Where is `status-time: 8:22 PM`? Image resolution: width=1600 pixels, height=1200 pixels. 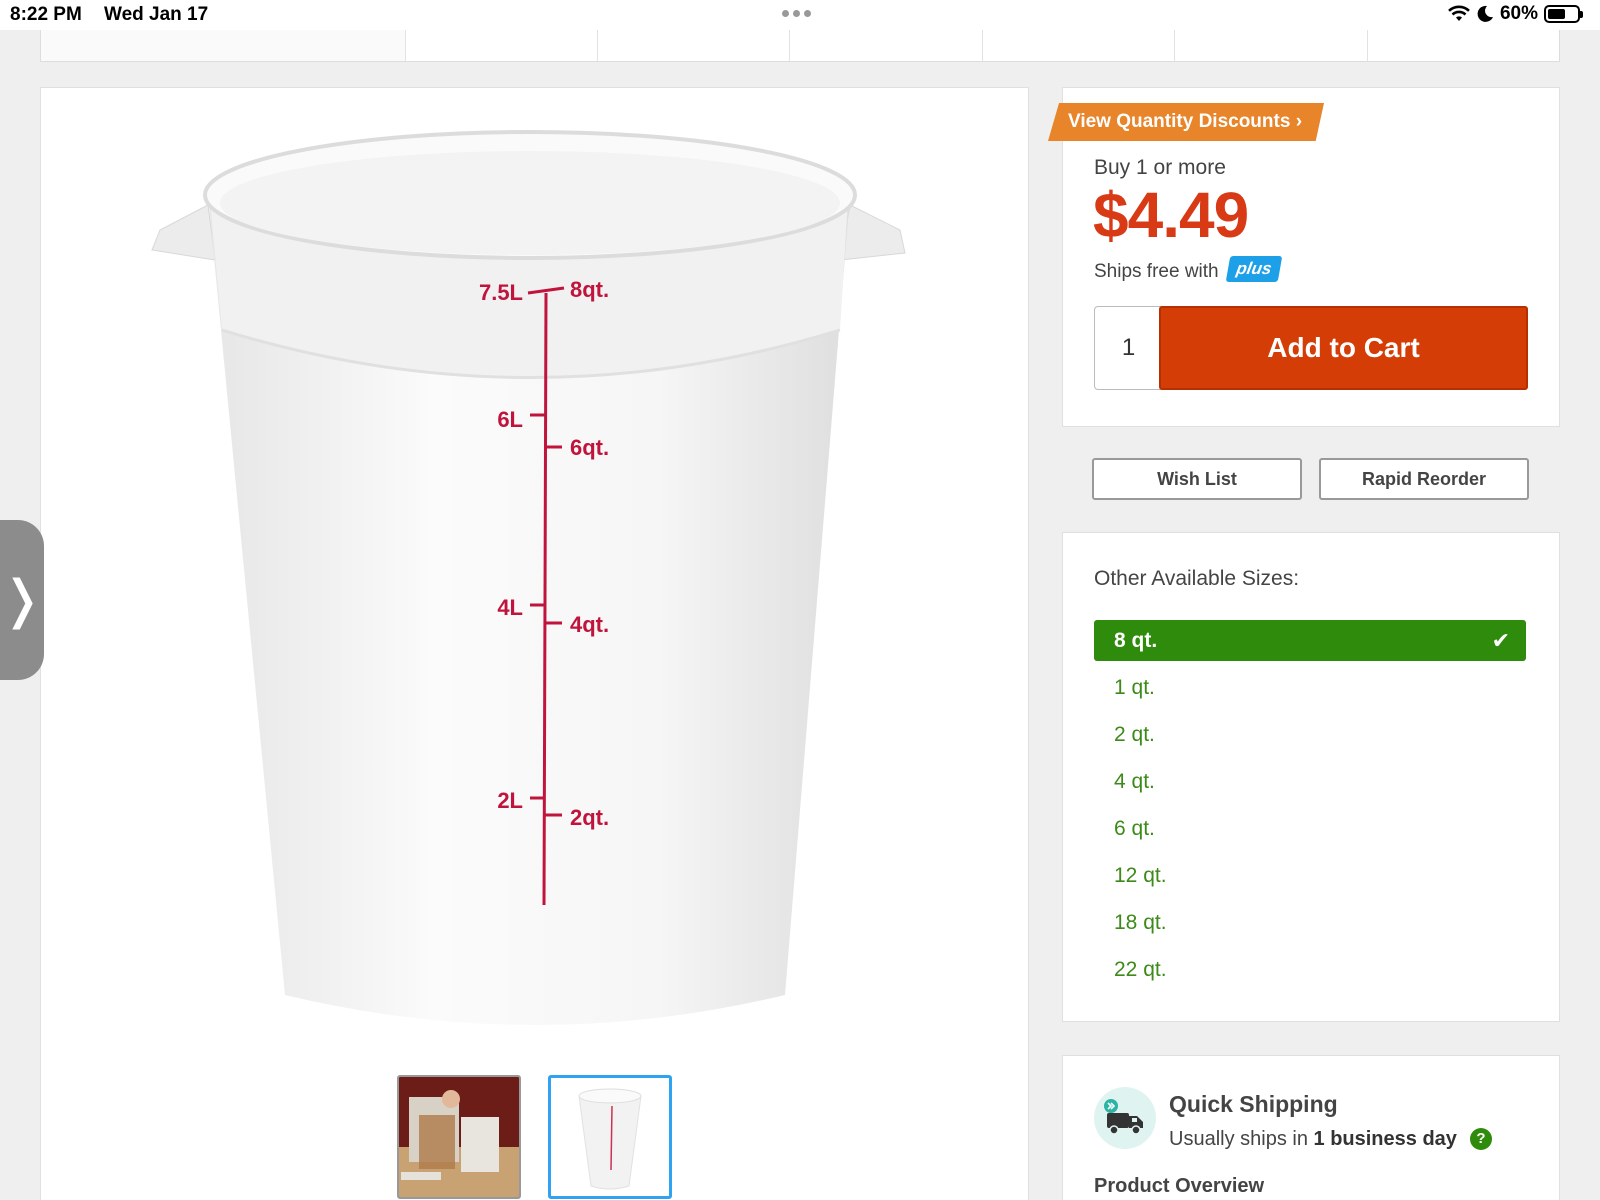
status-time: 8:22 PM is located at coordinates (46, 14).